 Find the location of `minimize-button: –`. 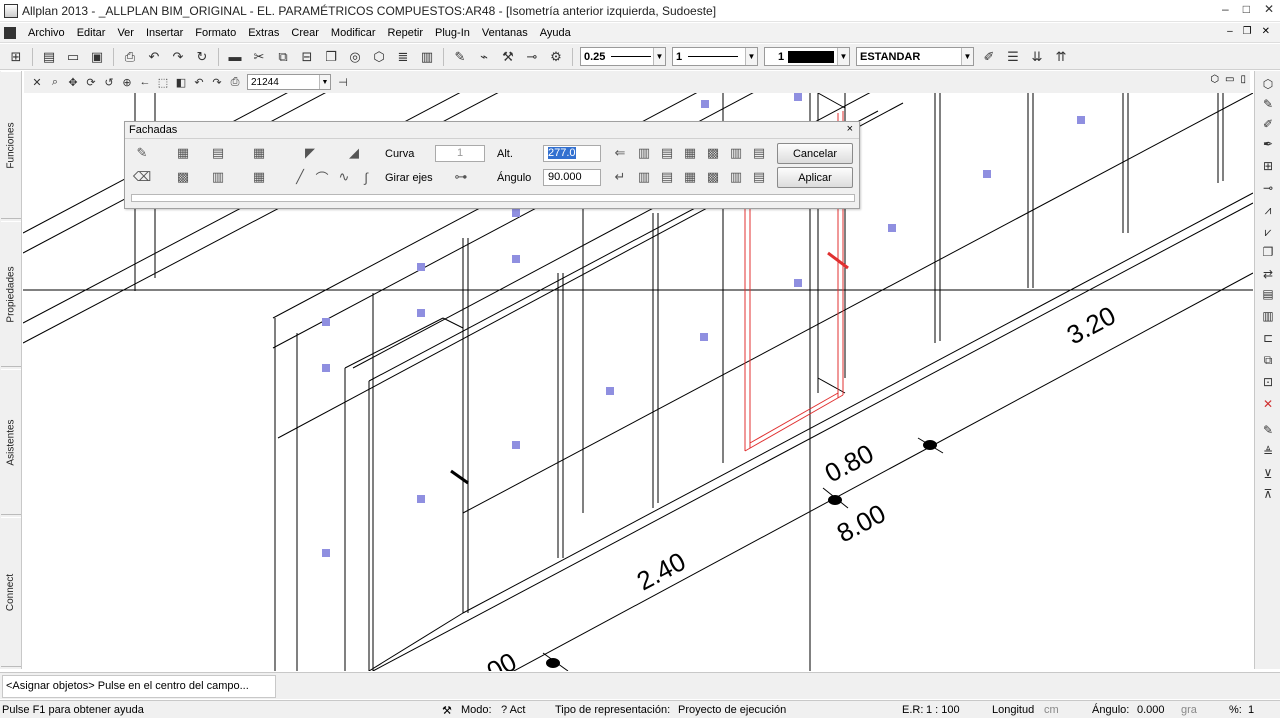

minimize-button: – is located at coordinates (1225, 9).